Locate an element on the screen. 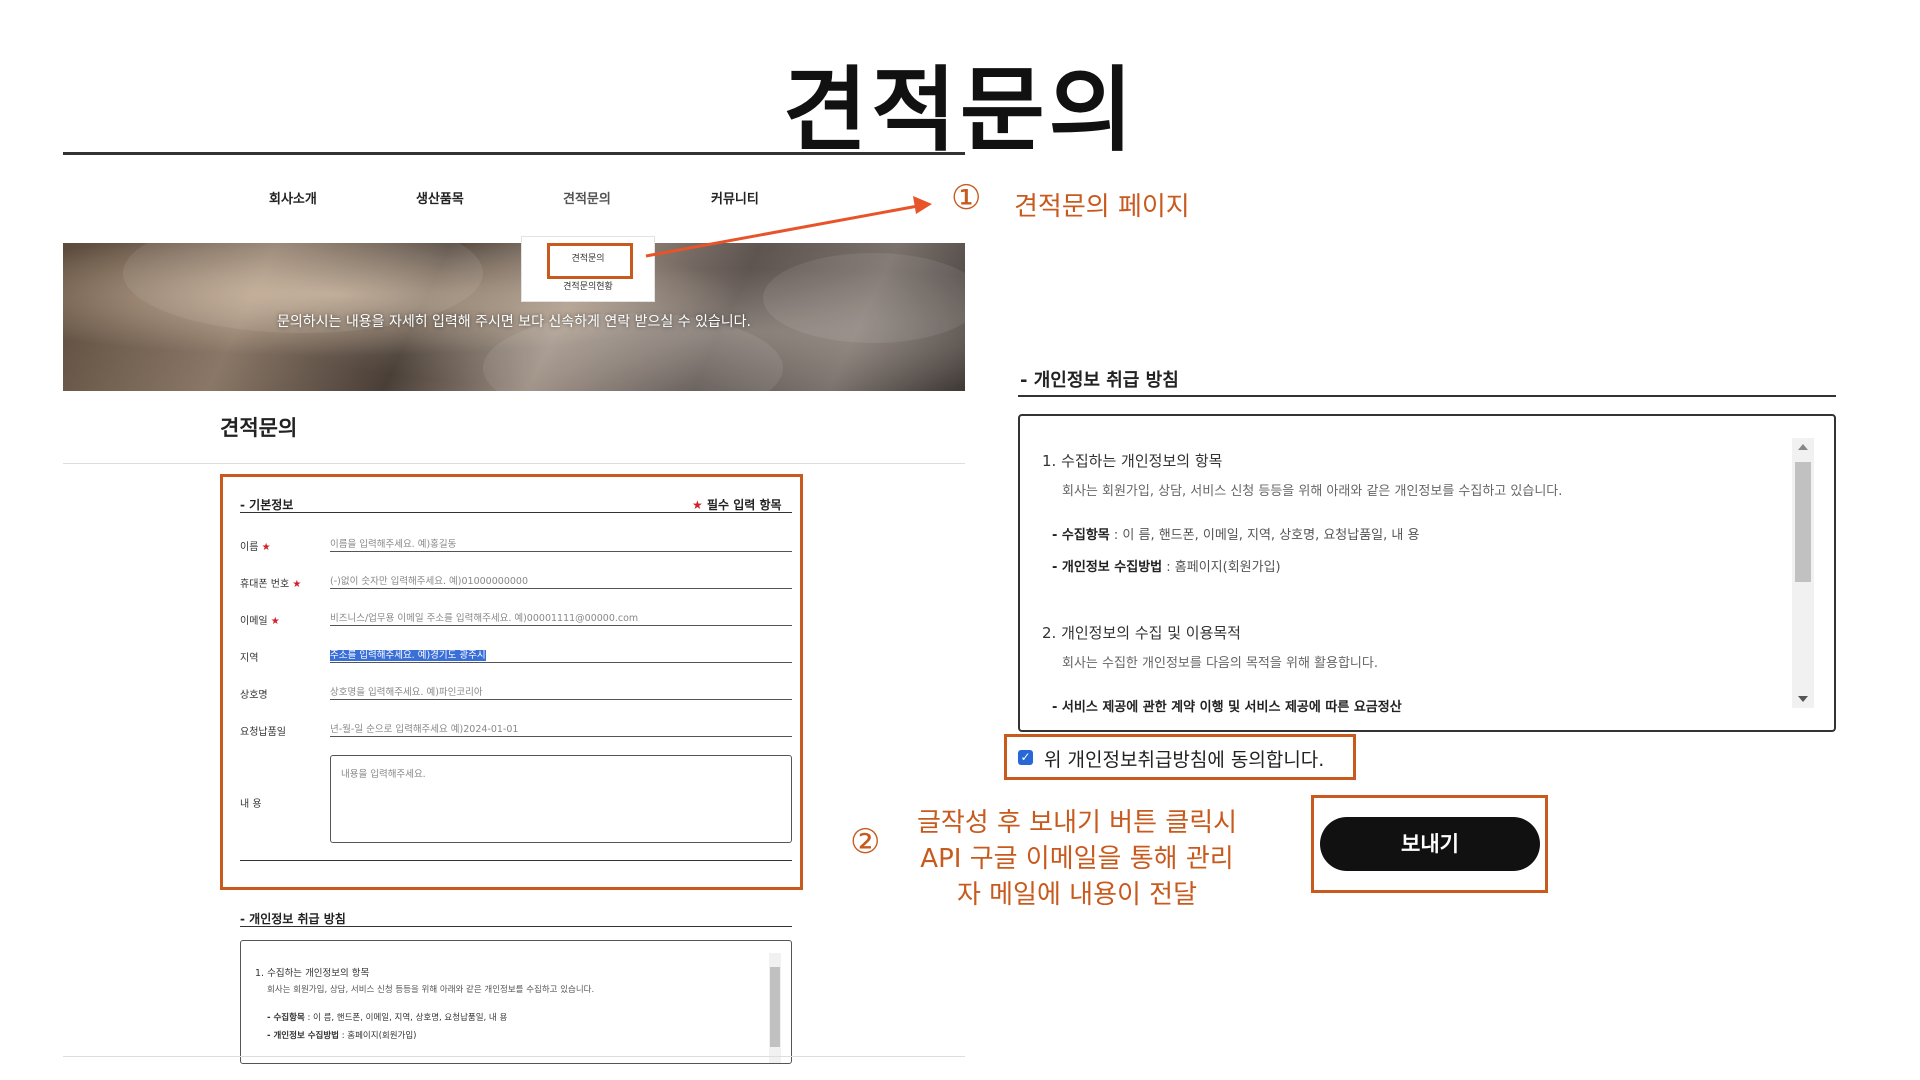 The width and height of the screenshot is (1920, 1080). dropdown-item-quote-status: 견적문의현황 is located at coordinates (588, 285).